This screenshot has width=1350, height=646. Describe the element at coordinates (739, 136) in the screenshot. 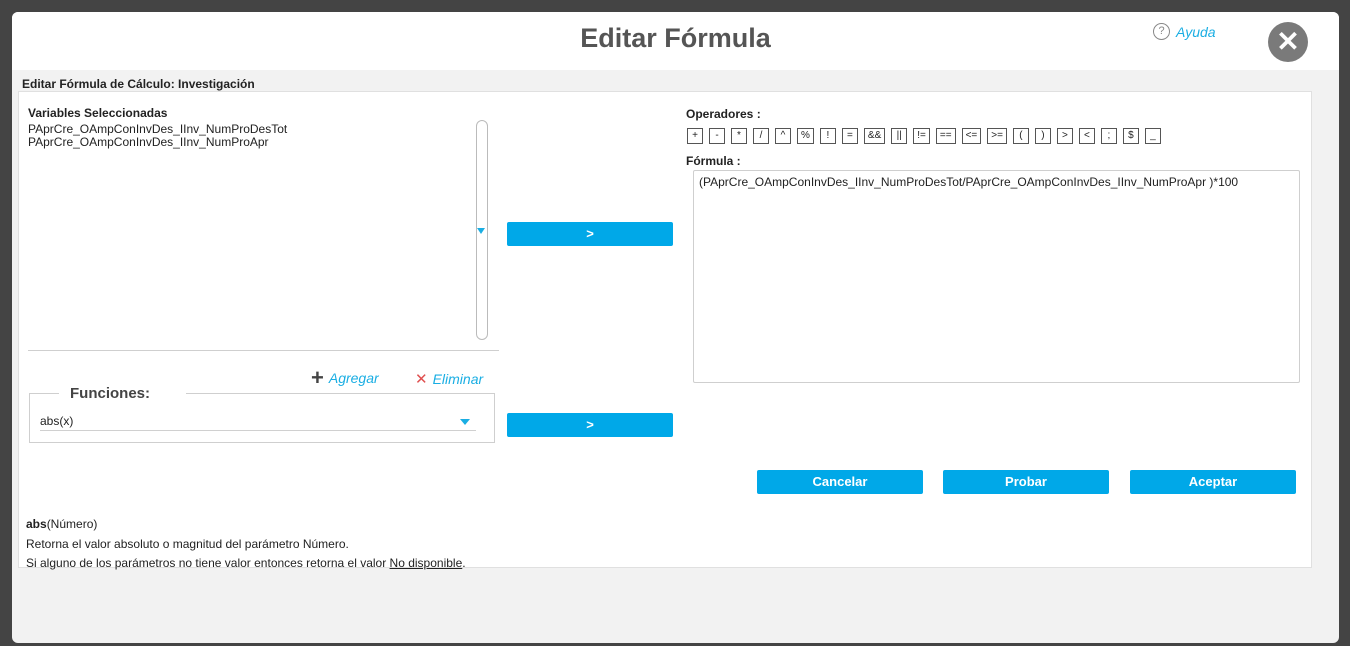

I see `operator-button: *` at that location.